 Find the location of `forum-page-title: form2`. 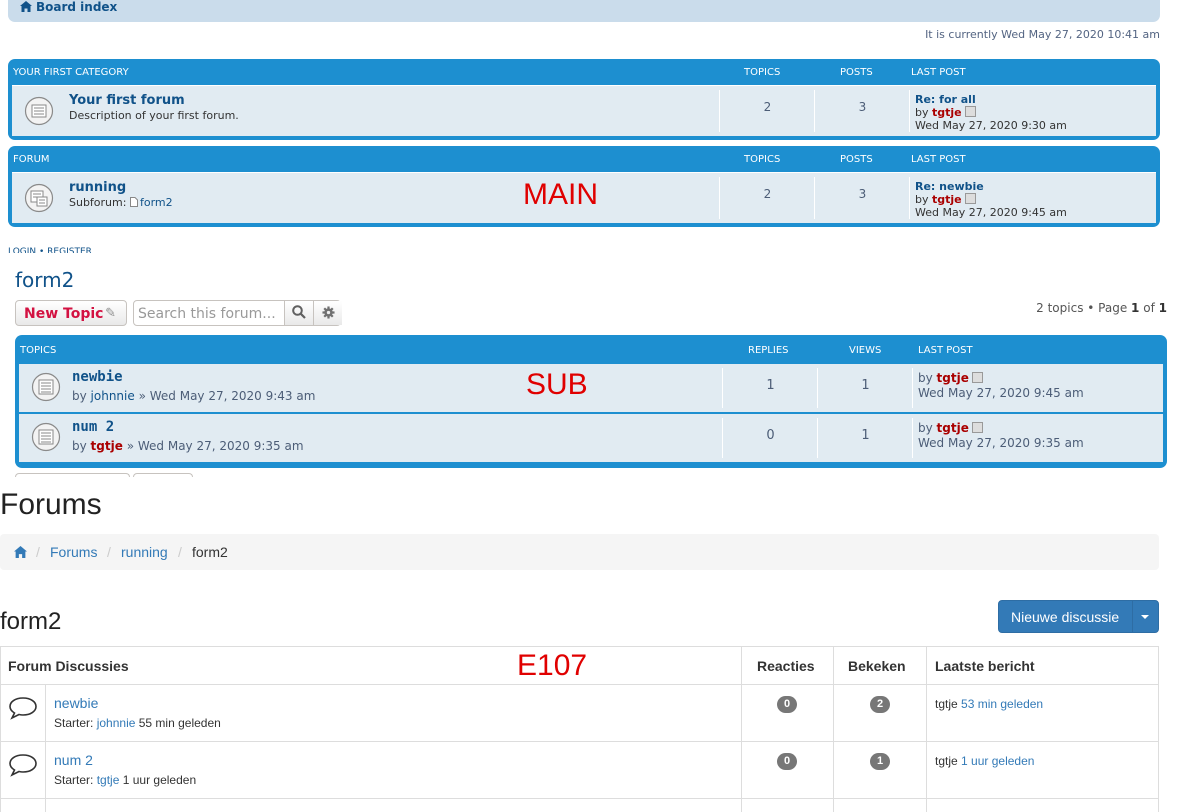

forum-page-title: form2 is located at coordinates (44, 280).